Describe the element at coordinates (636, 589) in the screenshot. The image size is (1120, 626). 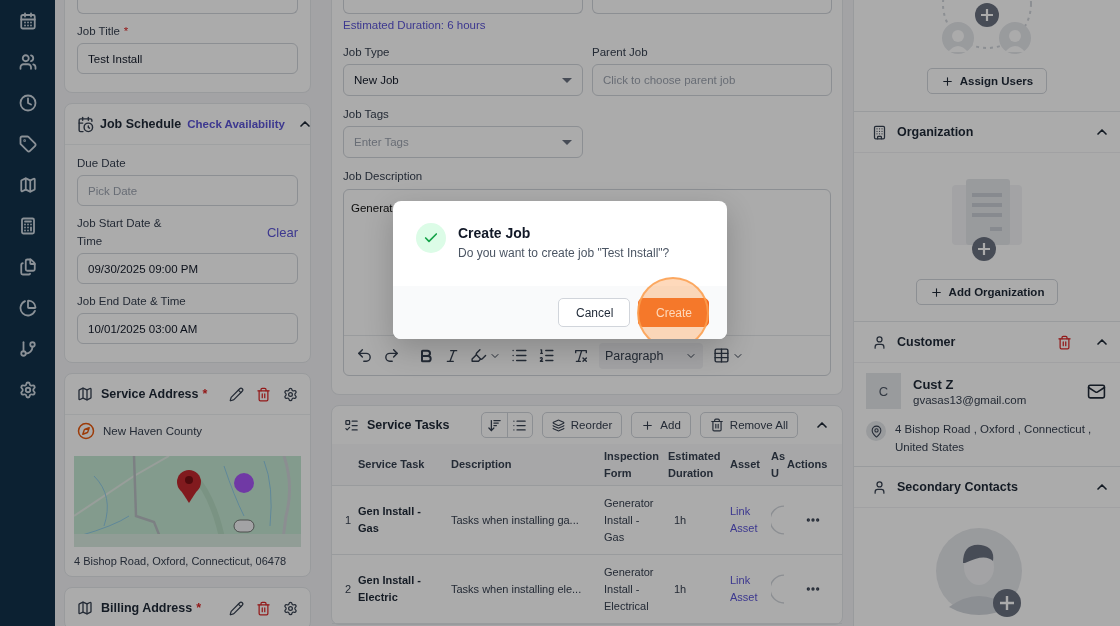
I see `table-cell: Generator Install - Electrical` at that location.